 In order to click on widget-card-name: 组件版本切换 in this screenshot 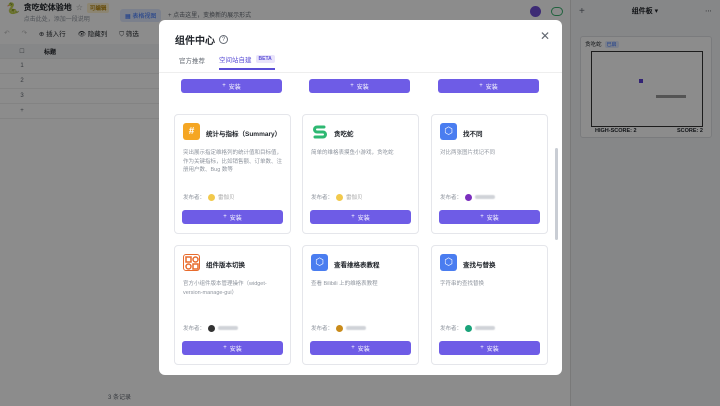, I will do `click(225, 265)`.